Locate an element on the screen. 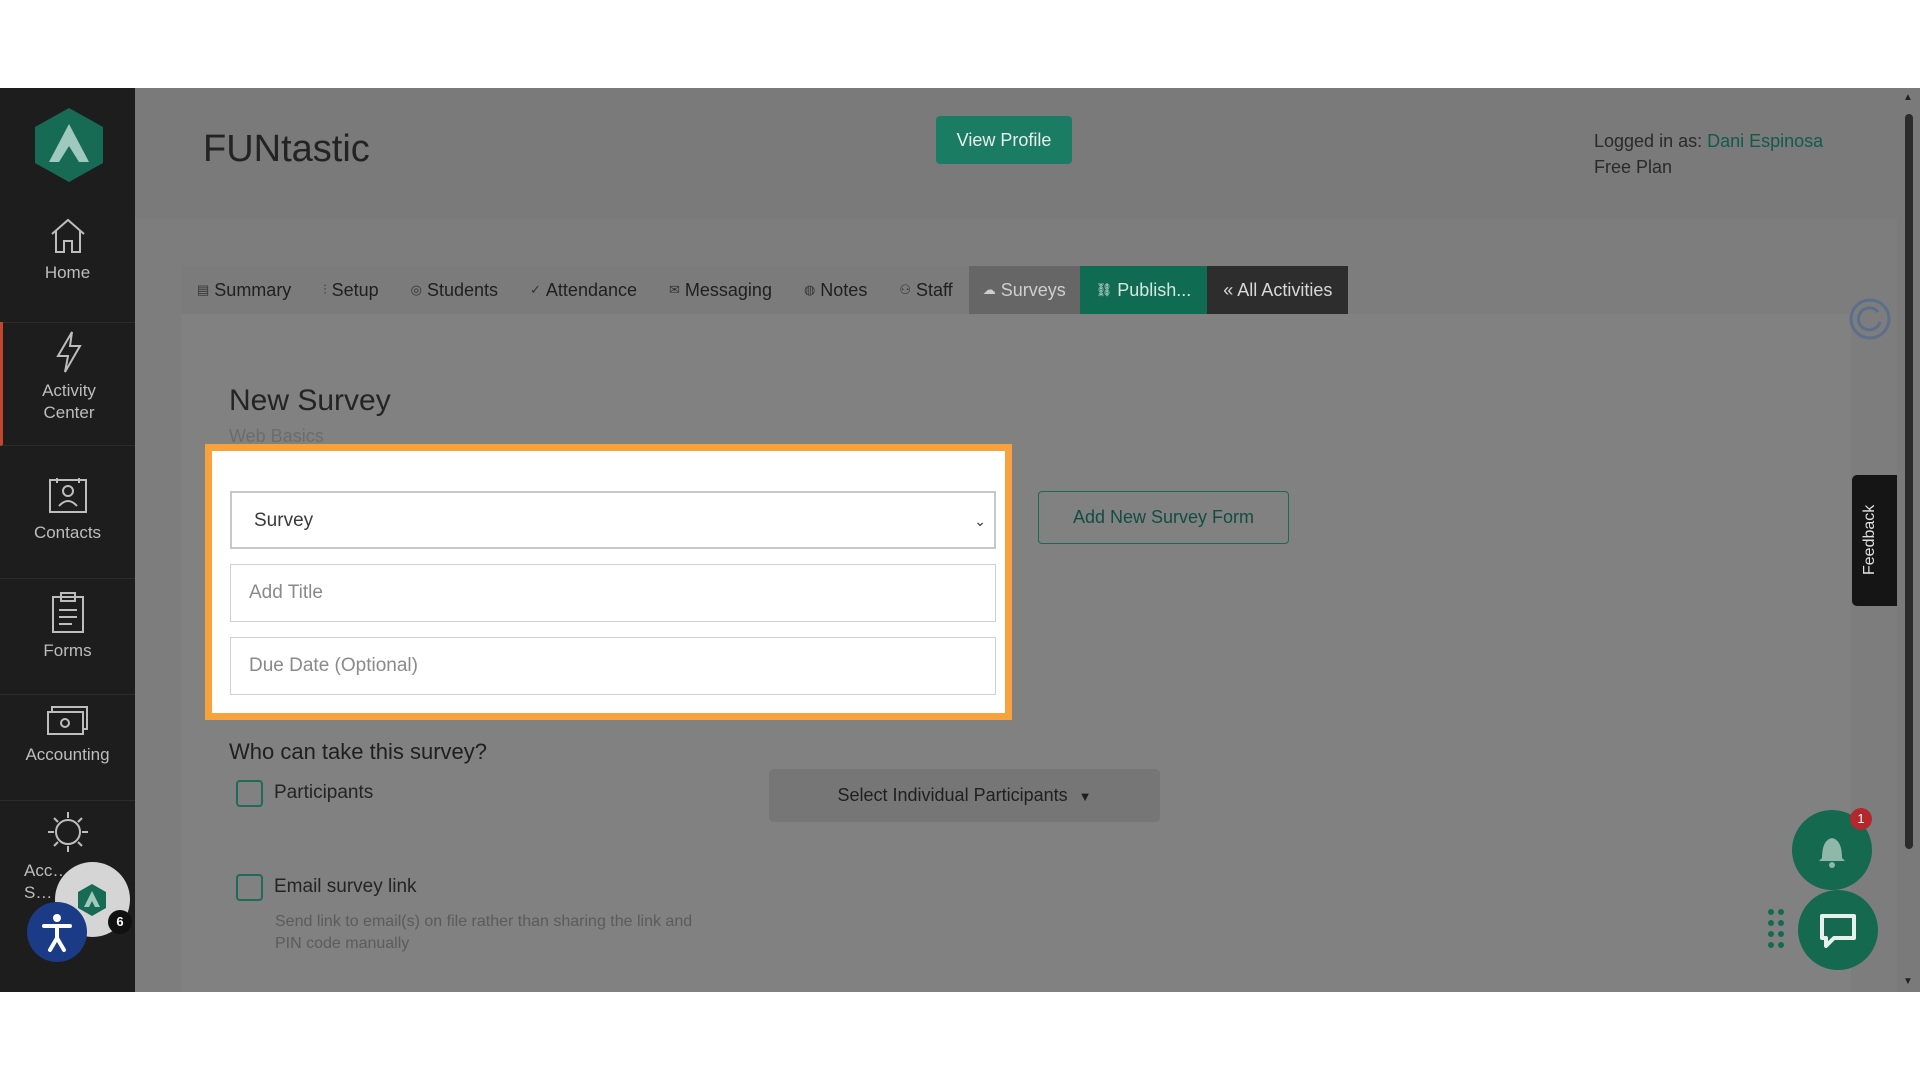 The image size is (1920, 1080). scroll-up-icon: ▲ is located at coordinates (1908, 97).